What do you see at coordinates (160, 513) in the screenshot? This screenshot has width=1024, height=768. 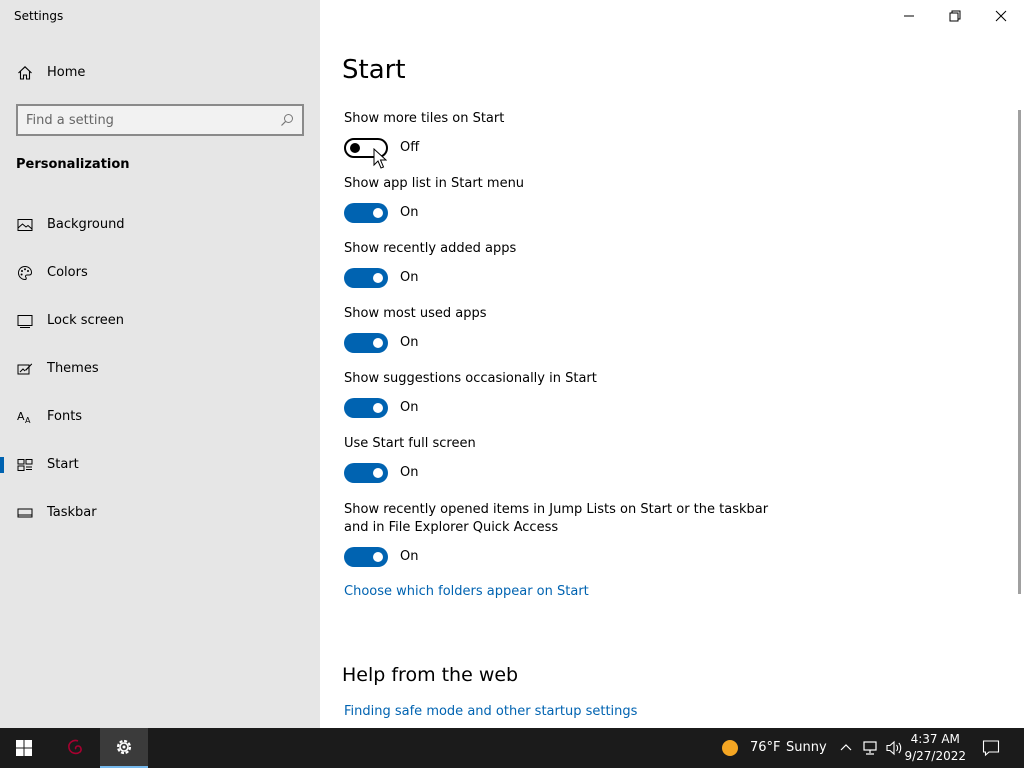 I see `sidebar-item-taskbar: Taskbar` at bounding box center [160, 513].